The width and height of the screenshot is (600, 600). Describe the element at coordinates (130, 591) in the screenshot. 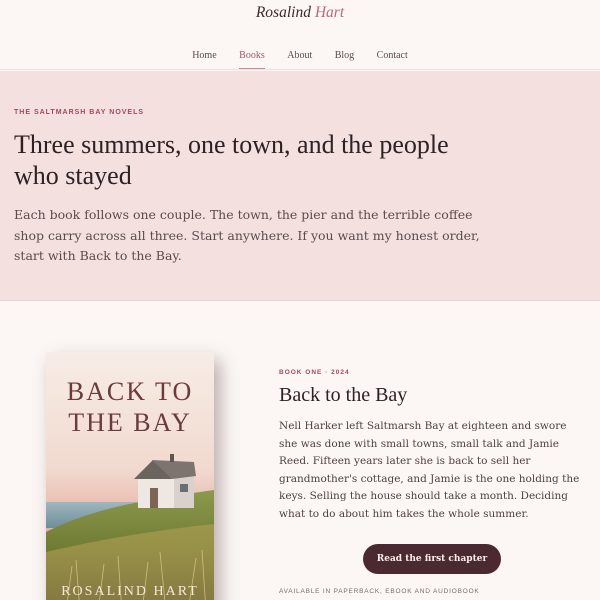

I see `cover-author: ROSALIND HART` at that location.